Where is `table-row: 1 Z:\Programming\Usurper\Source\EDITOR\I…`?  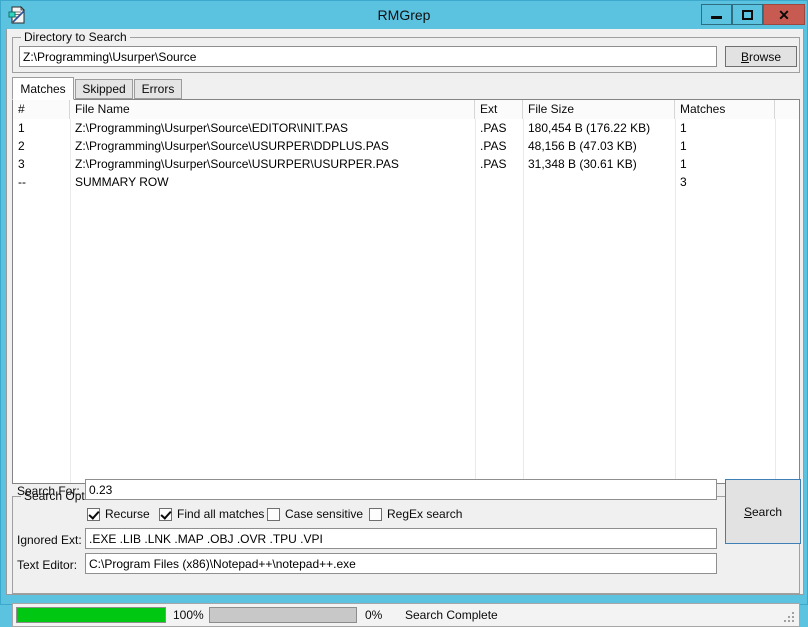
table-row: 1 Z:\Programming\Usurper\Source\EDITOR\I… is located at coordinates (406, 128).